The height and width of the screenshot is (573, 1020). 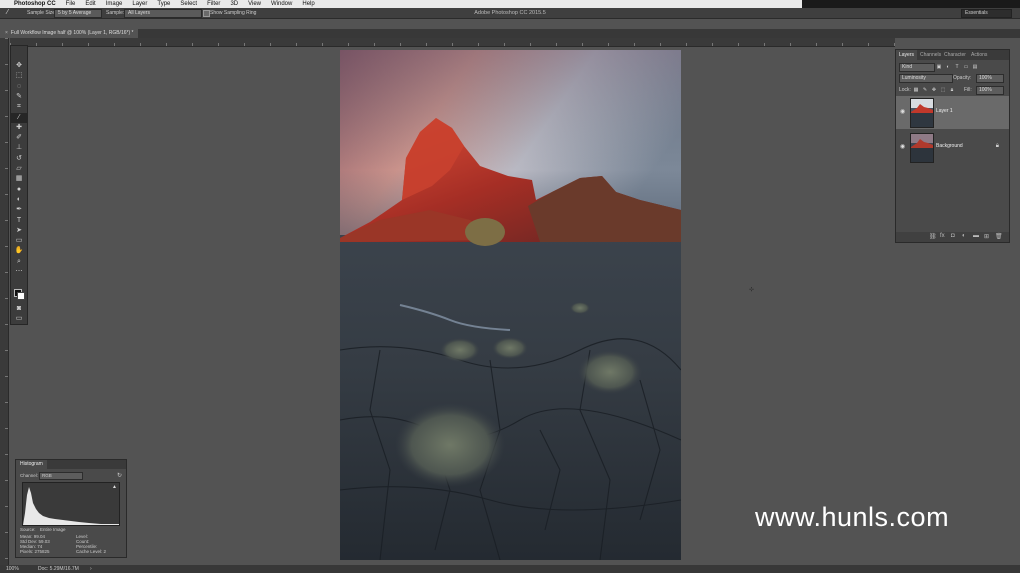 What do you see at coordinates (119, 475) in the screenshot?
I see `refresh-histogram-icon: ↻` at bounding box center [119, 475].